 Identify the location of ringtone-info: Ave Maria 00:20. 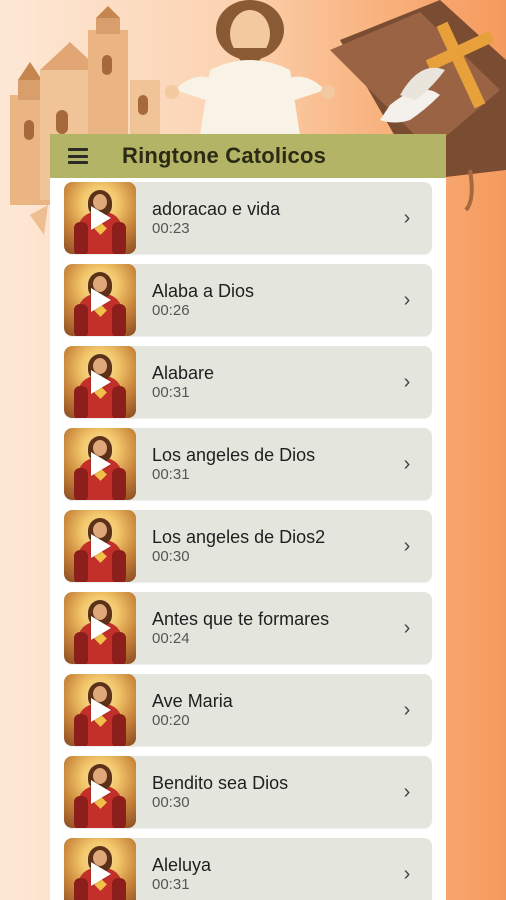
(272, 710).